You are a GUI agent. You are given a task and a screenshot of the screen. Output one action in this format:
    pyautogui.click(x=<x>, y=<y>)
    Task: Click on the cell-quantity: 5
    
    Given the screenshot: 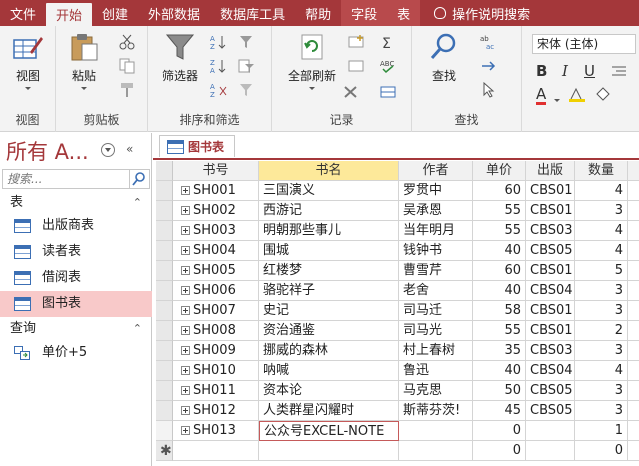 What is the action you would take?
    pyautogui.click(x=601, y=271)
    